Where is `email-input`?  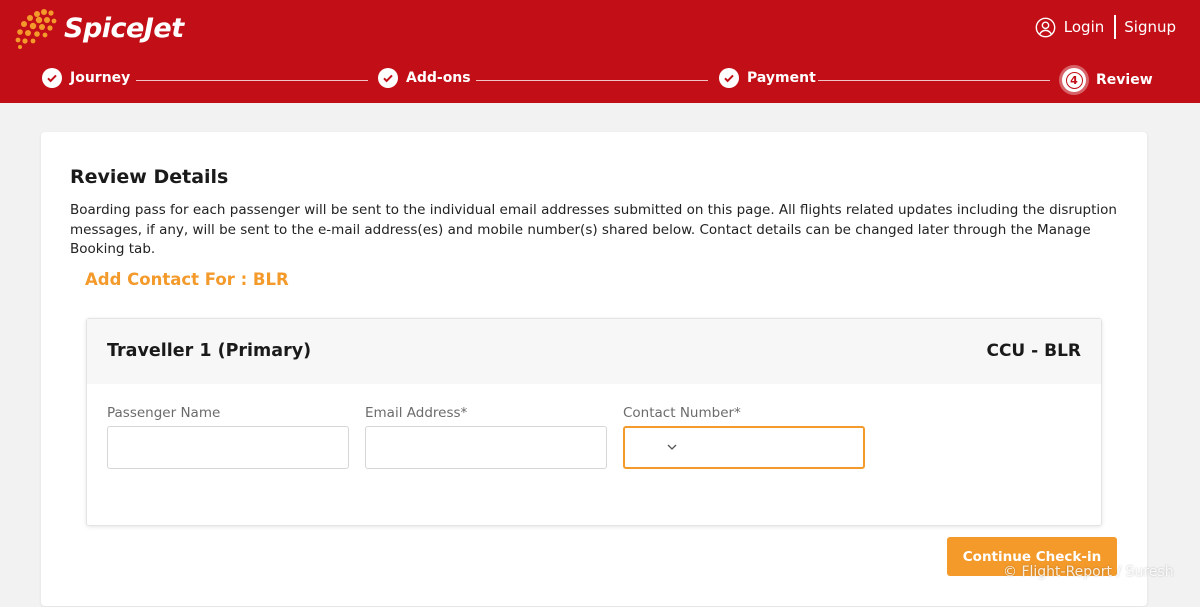
email-input is located at coordinates (486, 447).